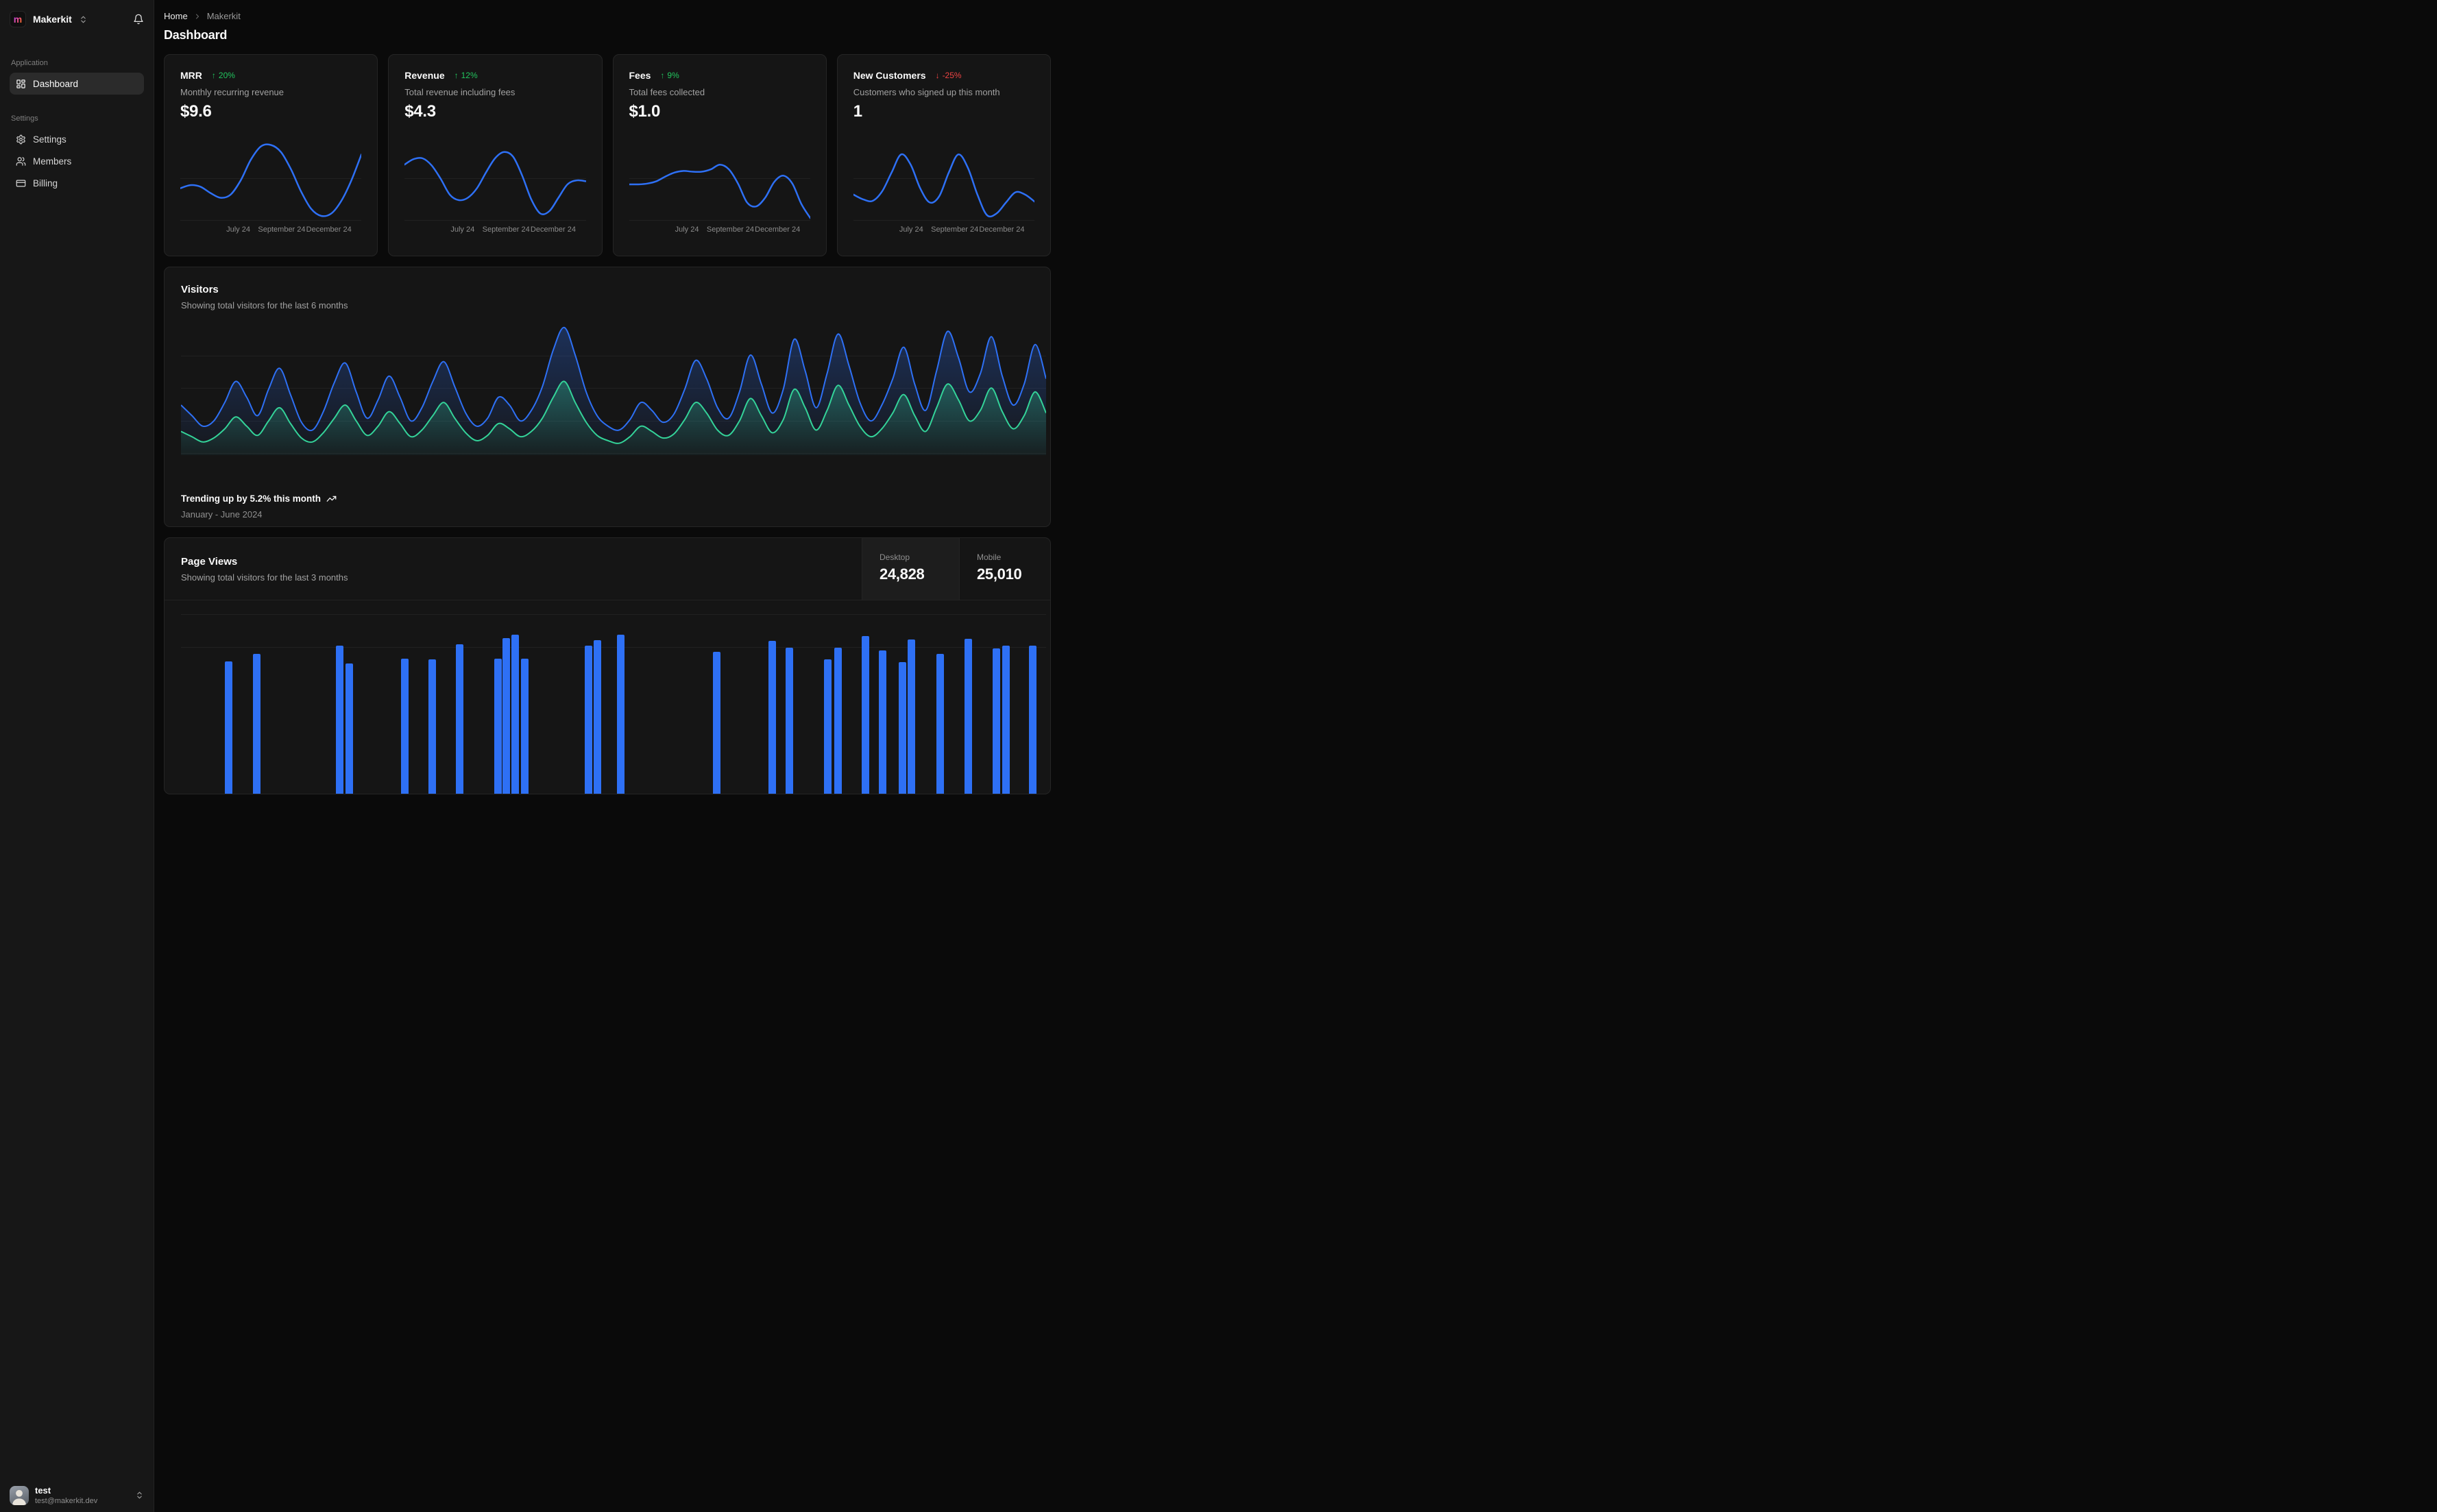  Describe the element at coordinates (943, 182) in the screenshot. I see `new-customers-sparkline-chart` at that location.